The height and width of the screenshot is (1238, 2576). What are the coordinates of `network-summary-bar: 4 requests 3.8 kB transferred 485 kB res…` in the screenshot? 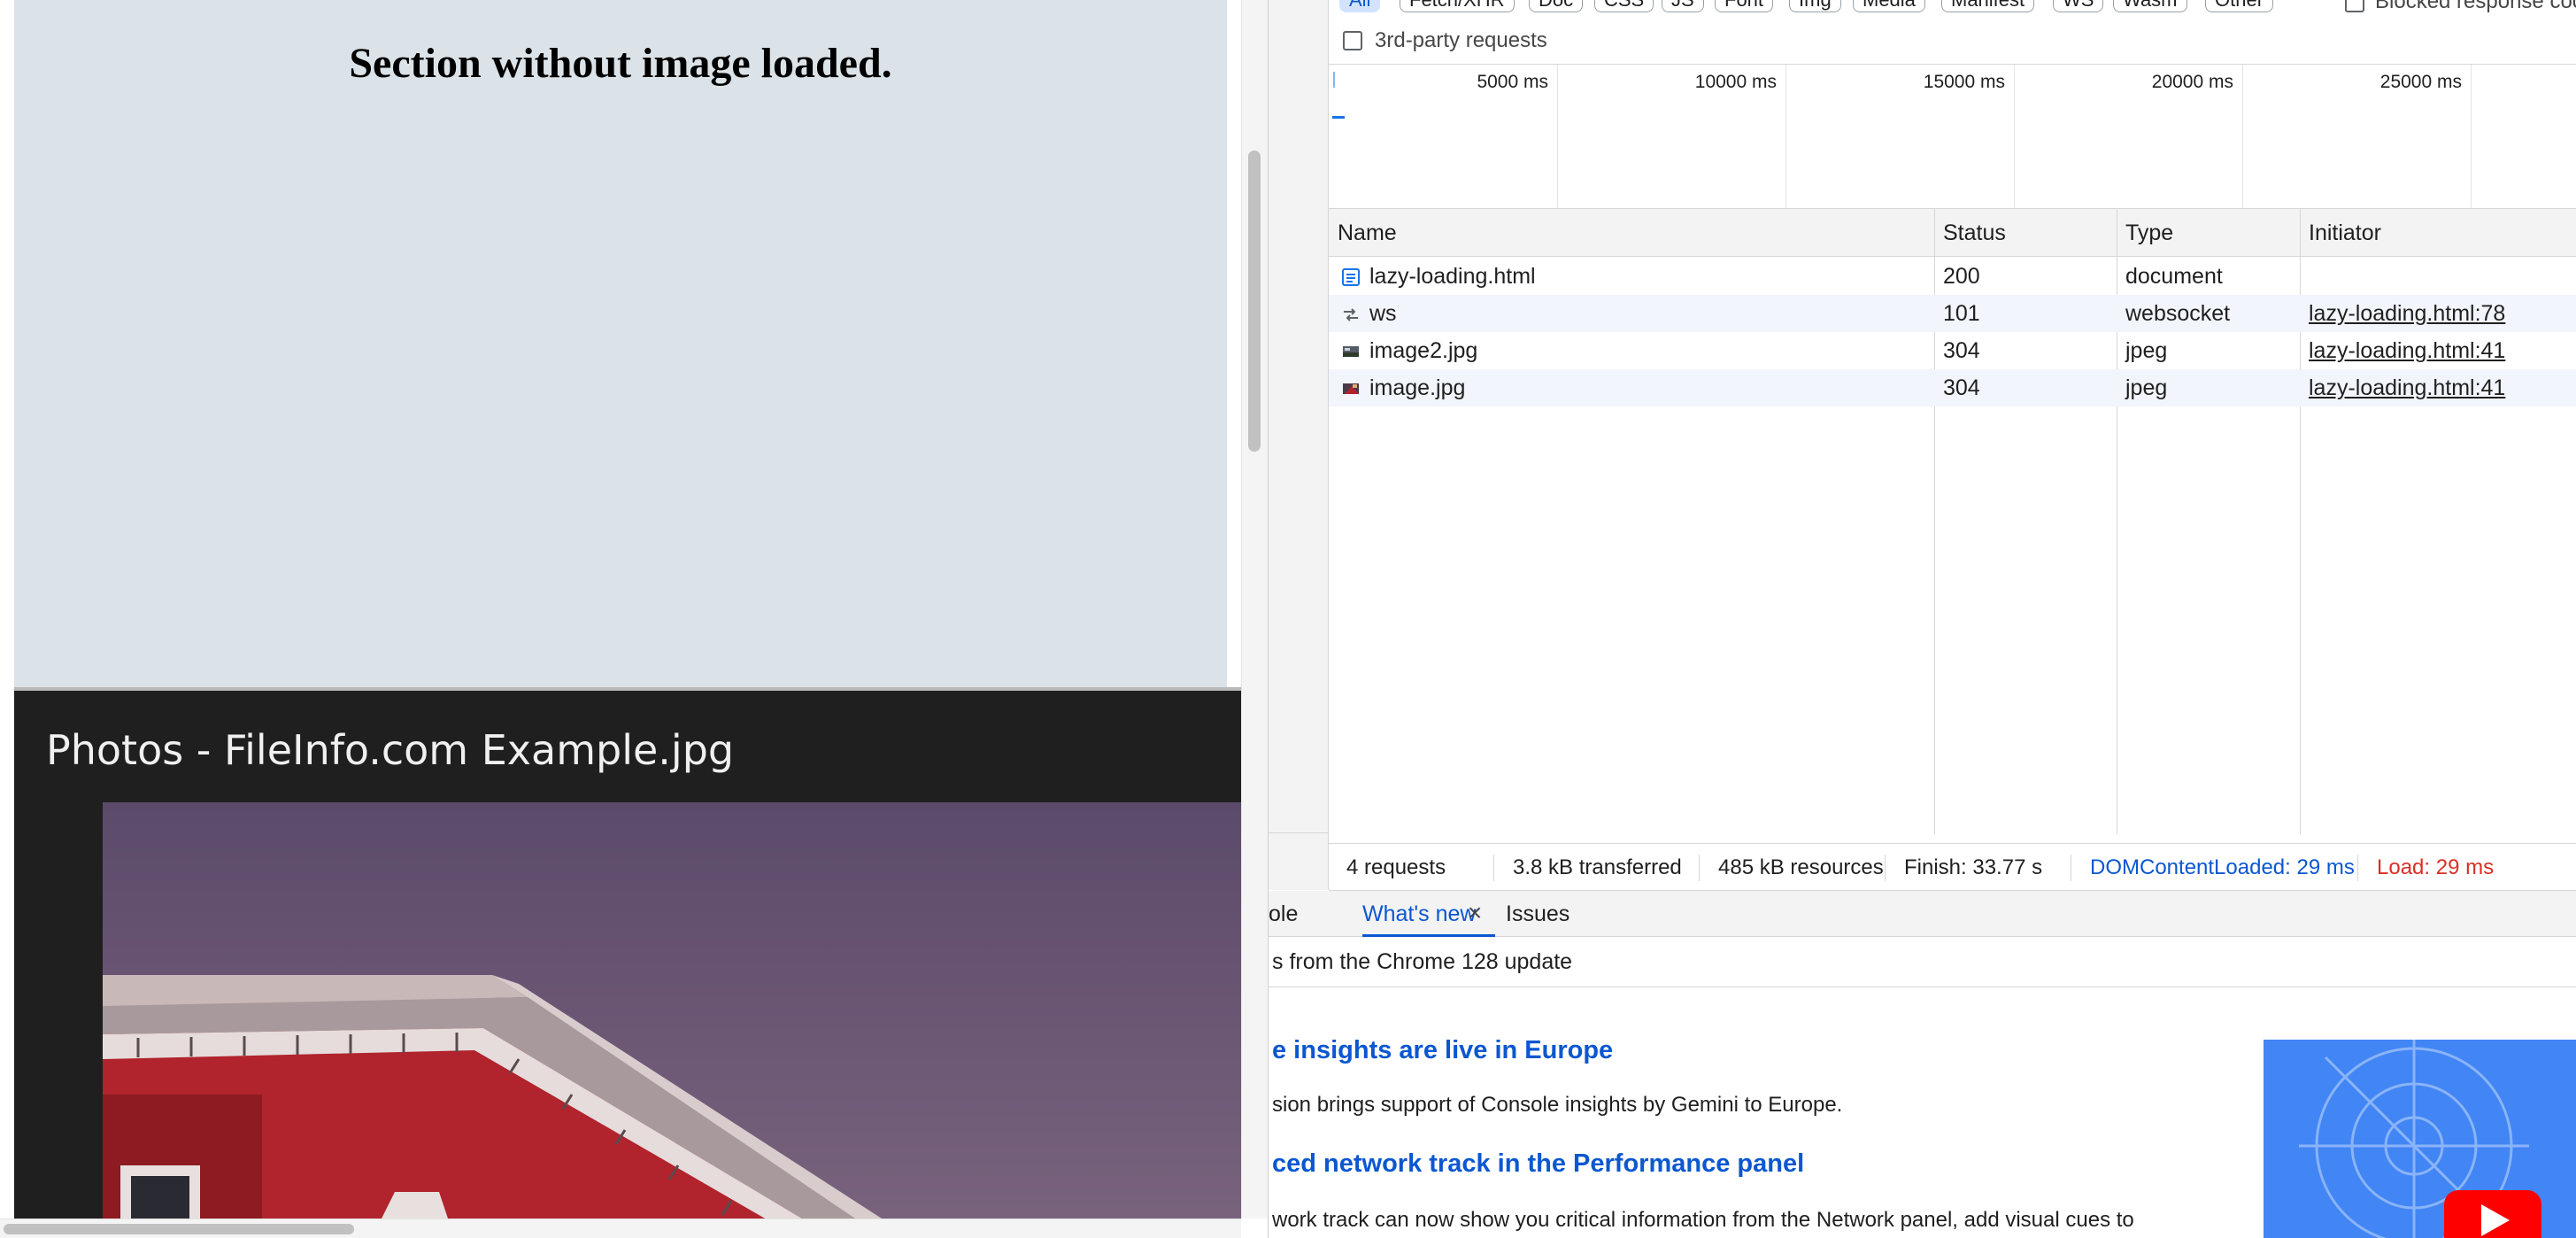 It's located at (1952, 867).